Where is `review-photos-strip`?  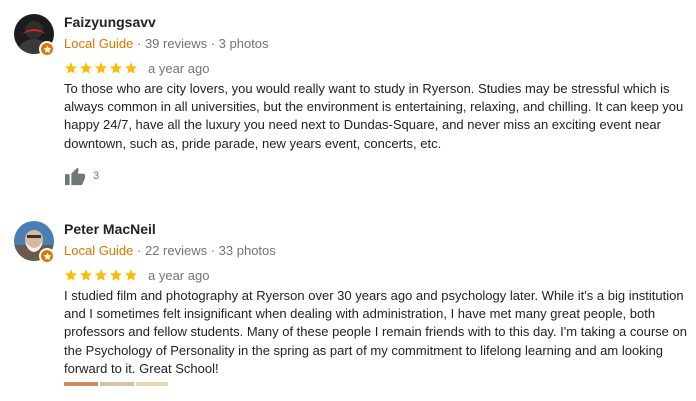
review-photos-strip is located at coordinates (116, 384).